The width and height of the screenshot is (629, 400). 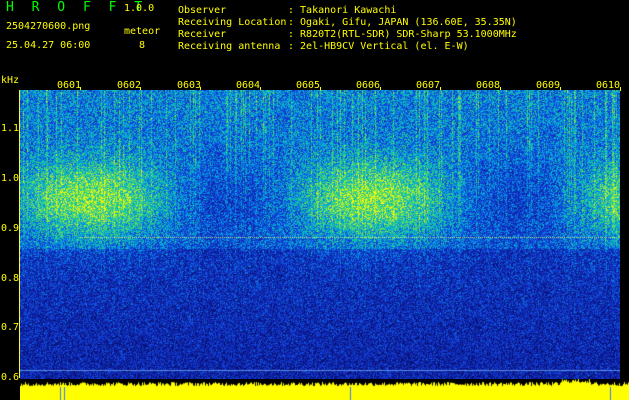 What do you see at coordinates (342, 10) in the screenshot?
I see `observer-value: : Takanori Kawachi` at bounding box center [342, 10].